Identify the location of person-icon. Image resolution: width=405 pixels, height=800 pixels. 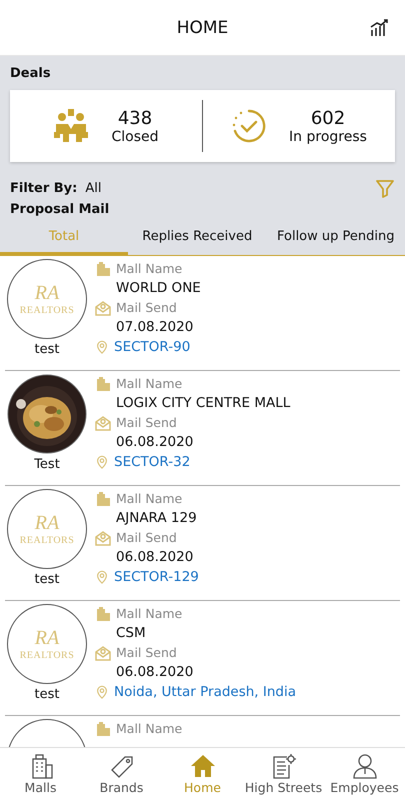
(365, 766).